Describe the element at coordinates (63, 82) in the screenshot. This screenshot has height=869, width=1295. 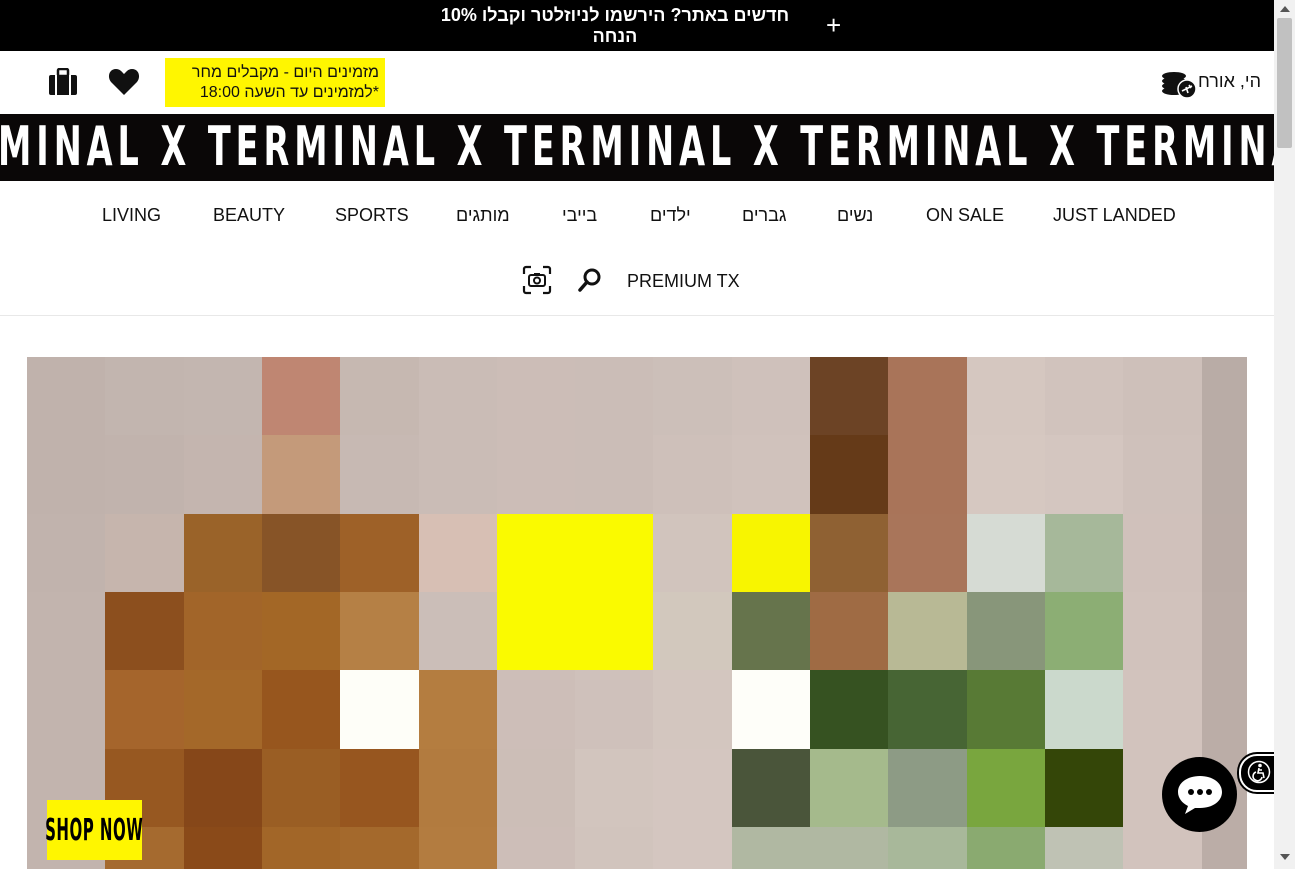
I see `shopping-bag-icon` at that location.